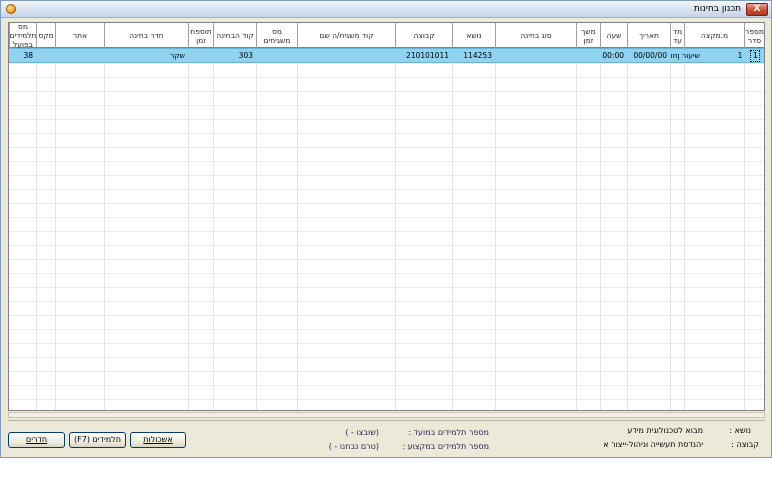 This screenshot has width=772, height=486. I want to click on col-header-subject: נושא, so click(473, 35).